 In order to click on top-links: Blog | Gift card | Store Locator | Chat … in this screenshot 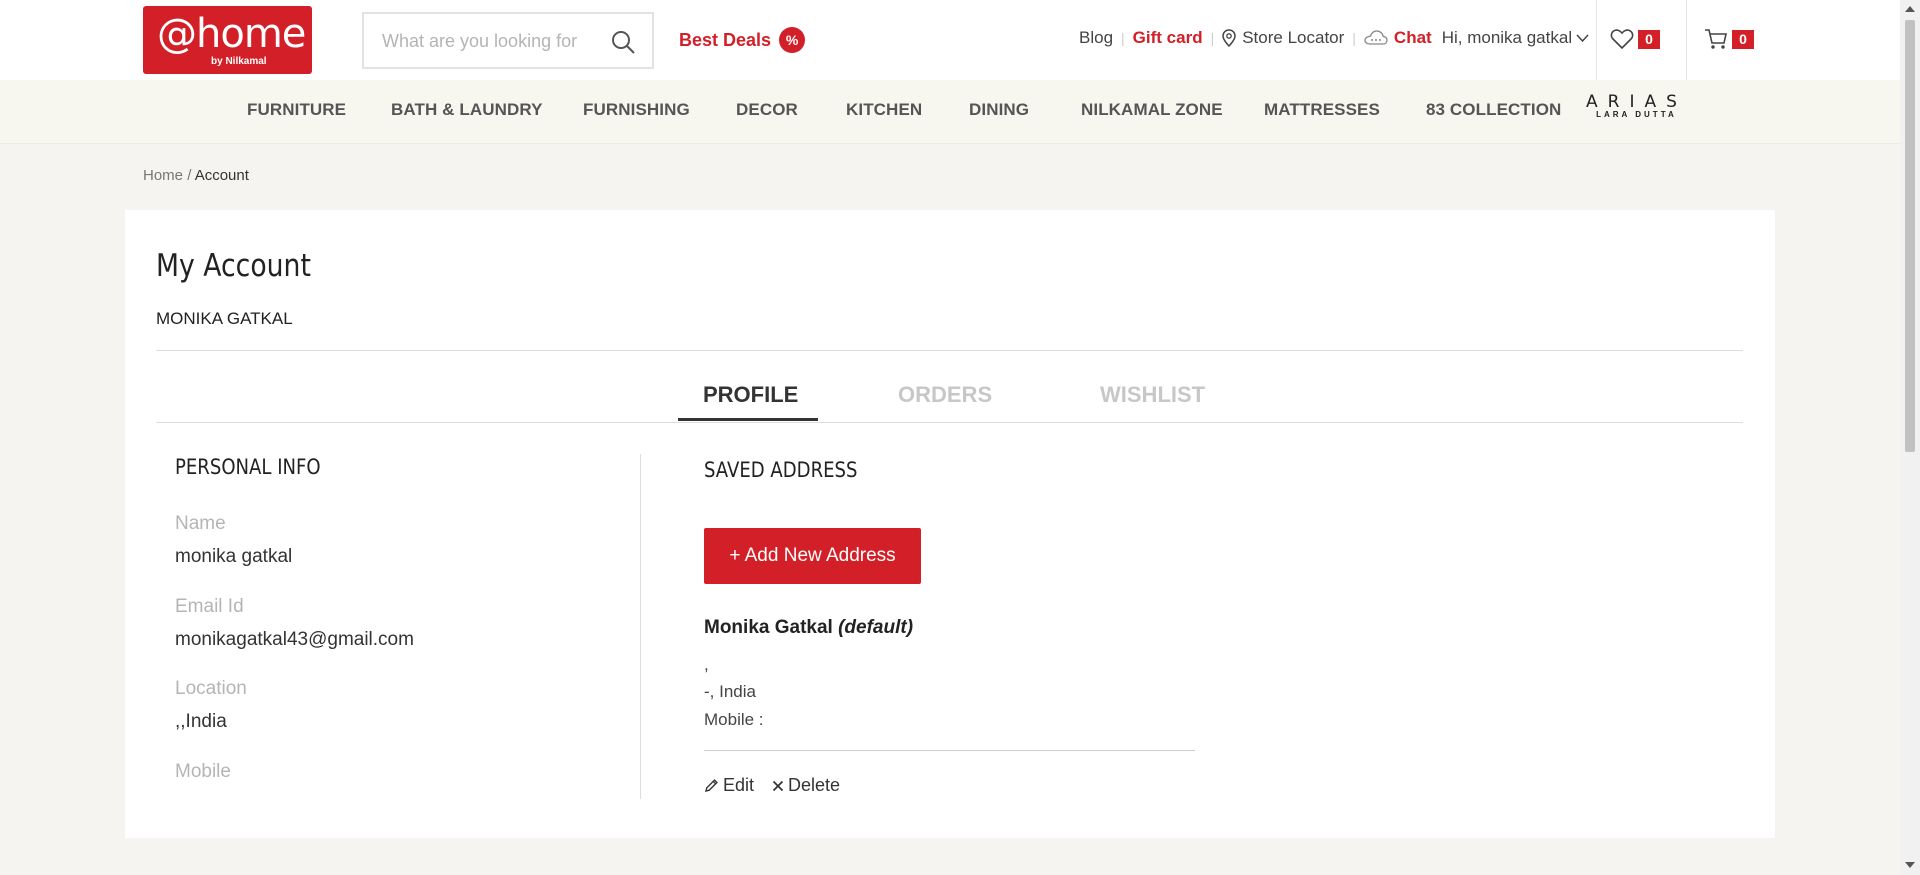, I will do `click(1334, 38)`.